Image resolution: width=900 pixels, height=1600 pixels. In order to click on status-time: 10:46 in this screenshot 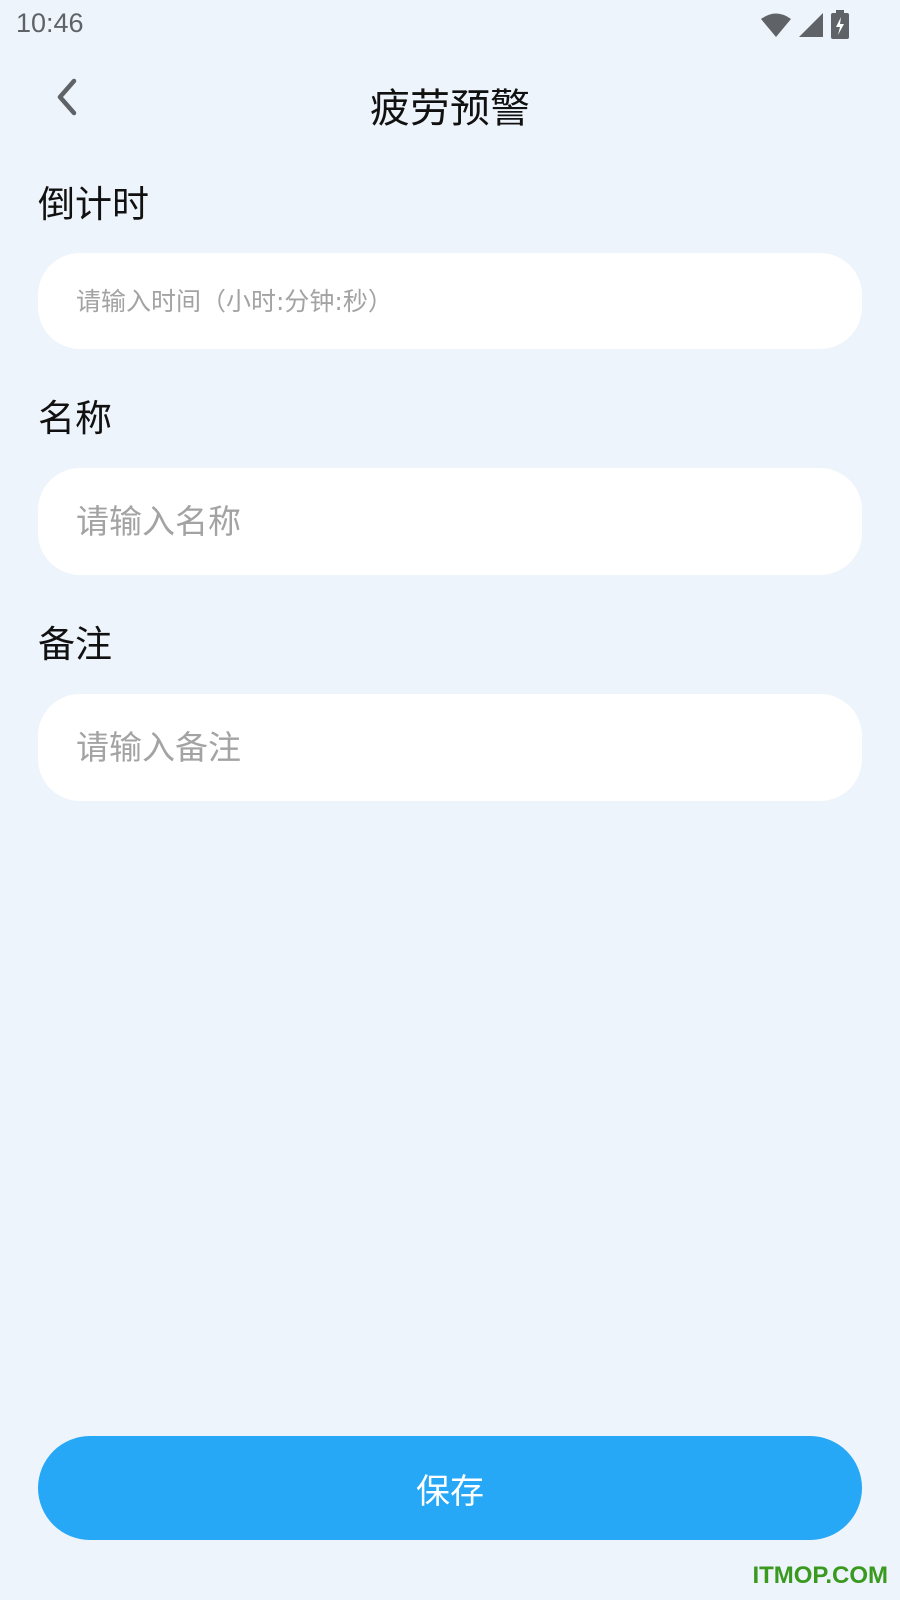, I will do `click(50, 23)`.